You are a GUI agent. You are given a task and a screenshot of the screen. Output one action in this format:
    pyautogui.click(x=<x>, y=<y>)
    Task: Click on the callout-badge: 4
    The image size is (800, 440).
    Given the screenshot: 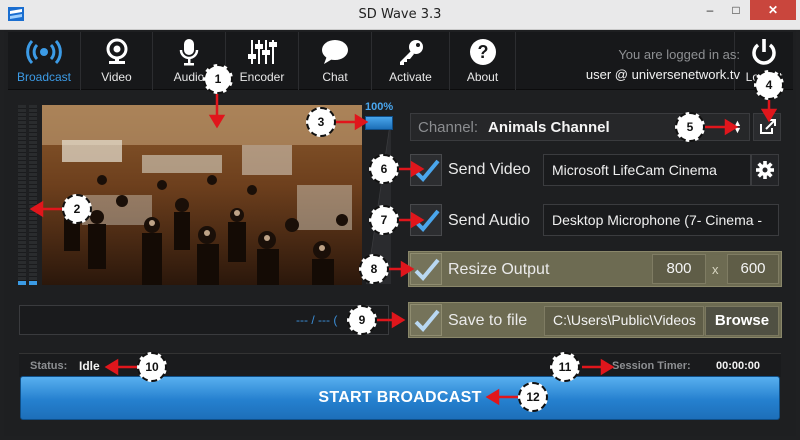 What is the action you would take?
    pyautogui.click(x=769, y=85)
    